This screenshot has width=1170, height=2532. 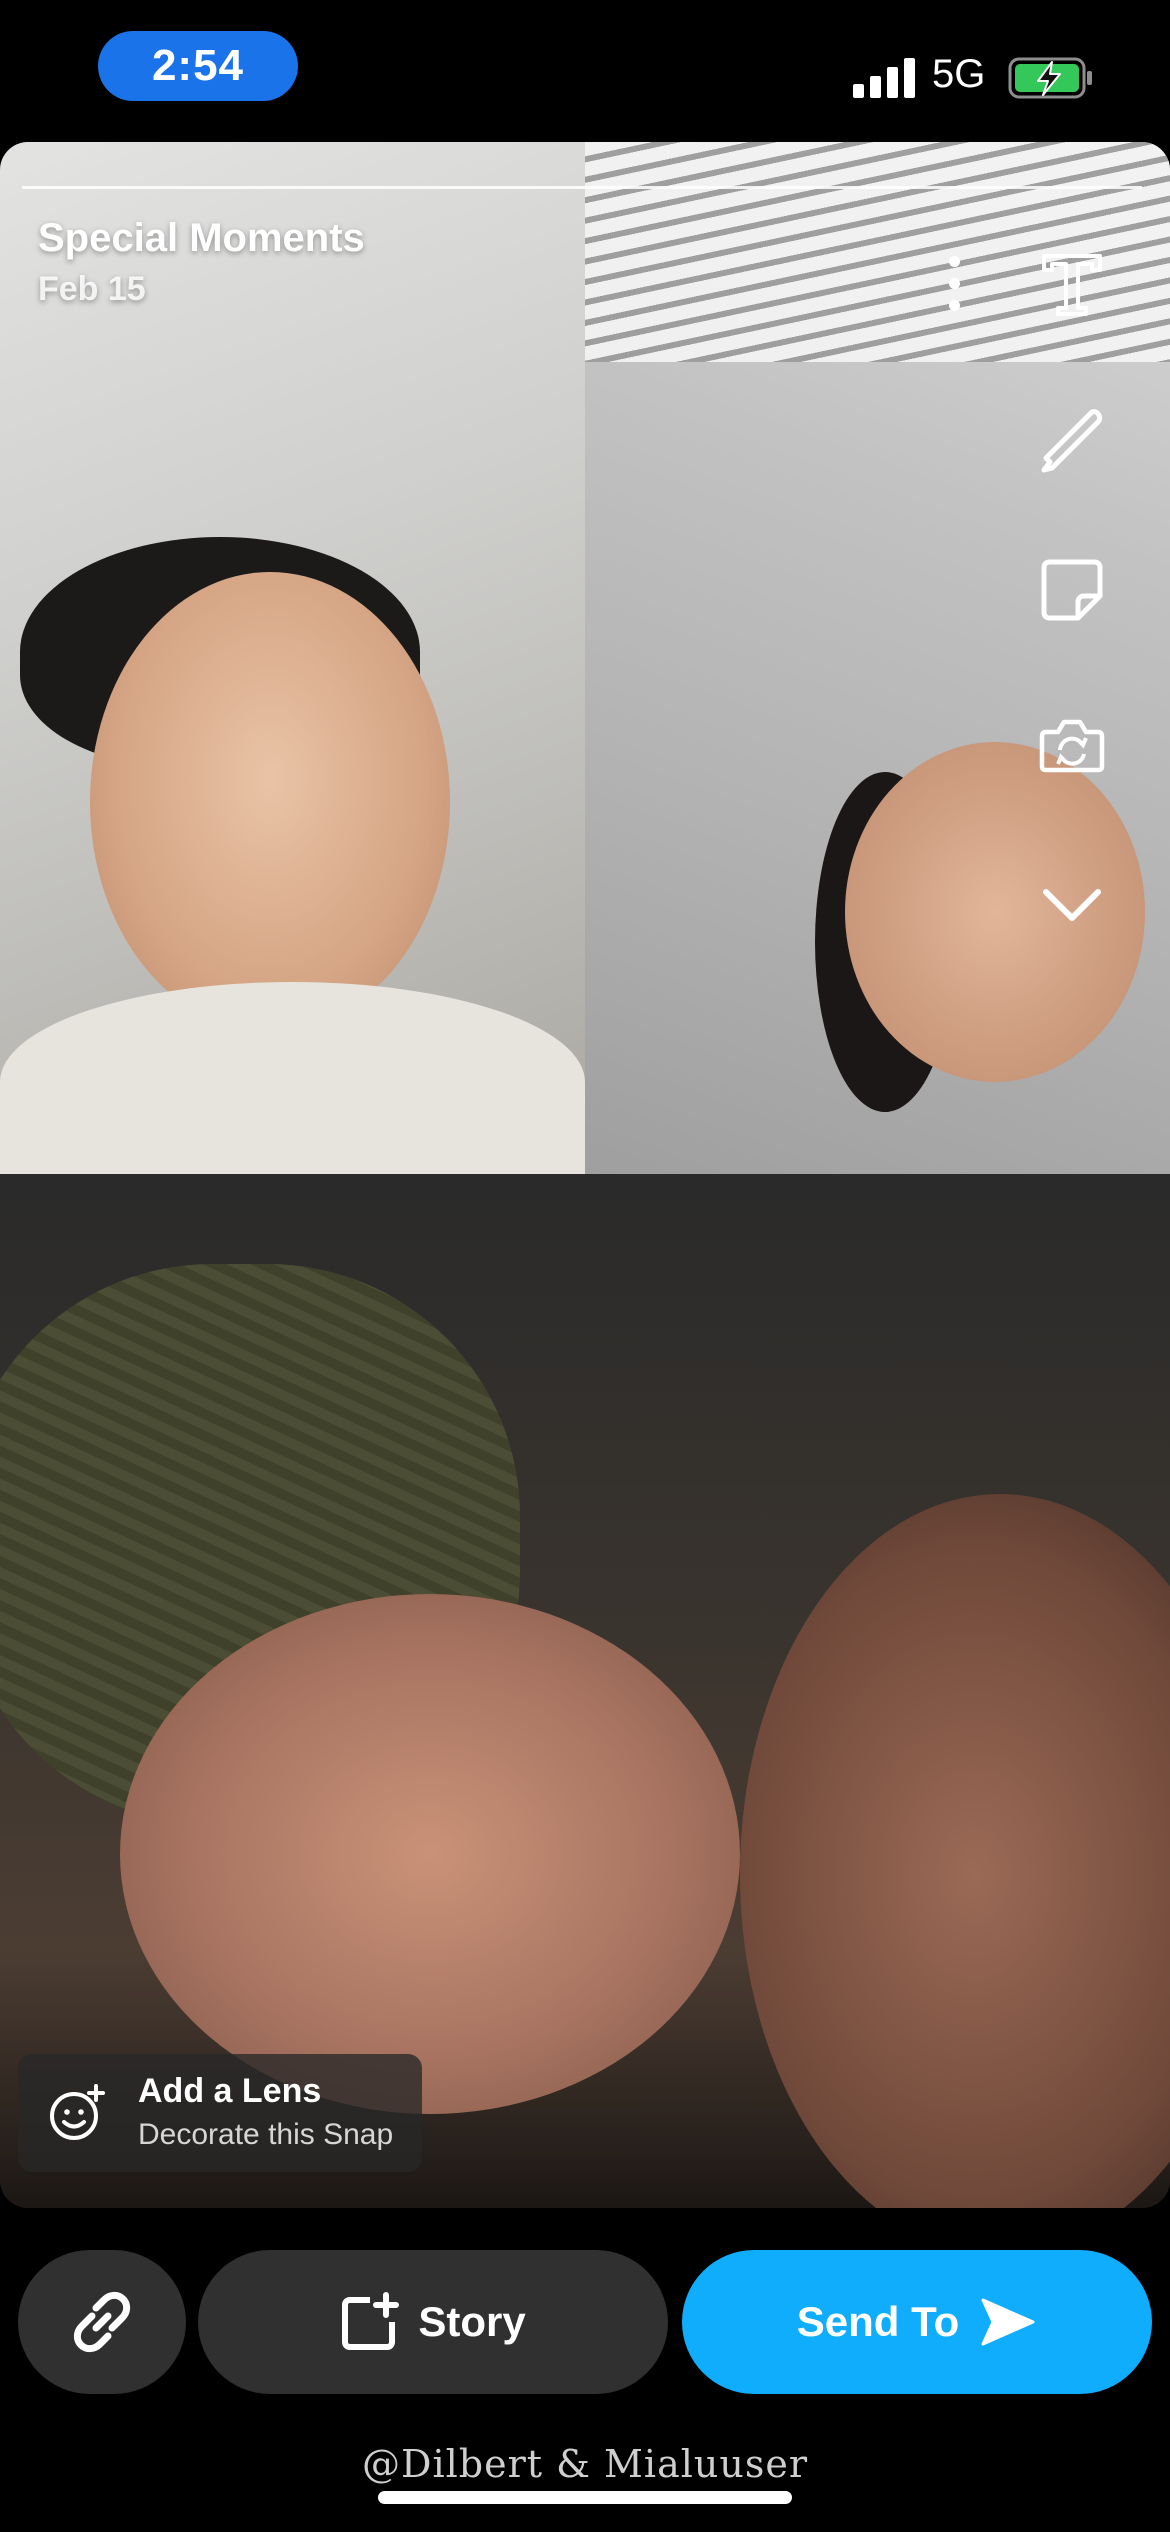 I want to click on story-button: Story, so click(x=433, y=2322).